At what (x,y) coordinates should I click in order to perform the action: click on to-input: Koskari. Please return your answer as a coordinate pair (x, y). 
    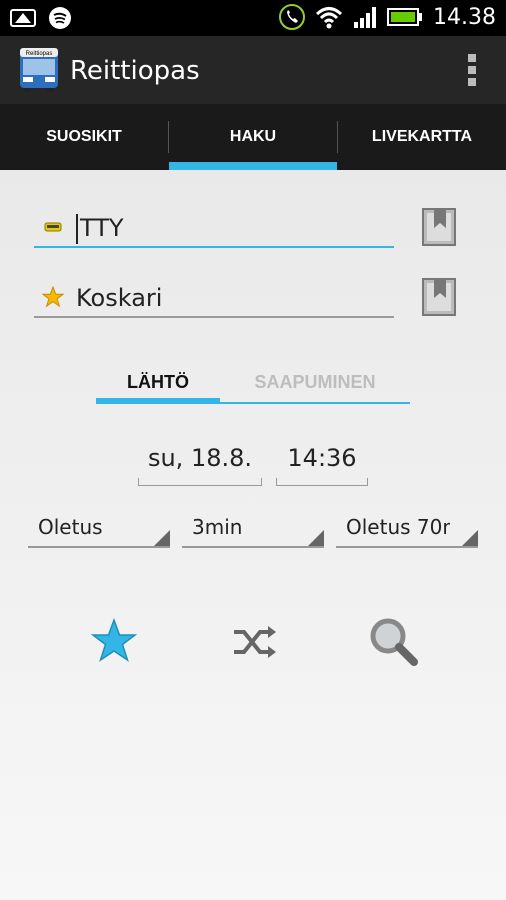
    Looking at the image, I should click on (119, 298).